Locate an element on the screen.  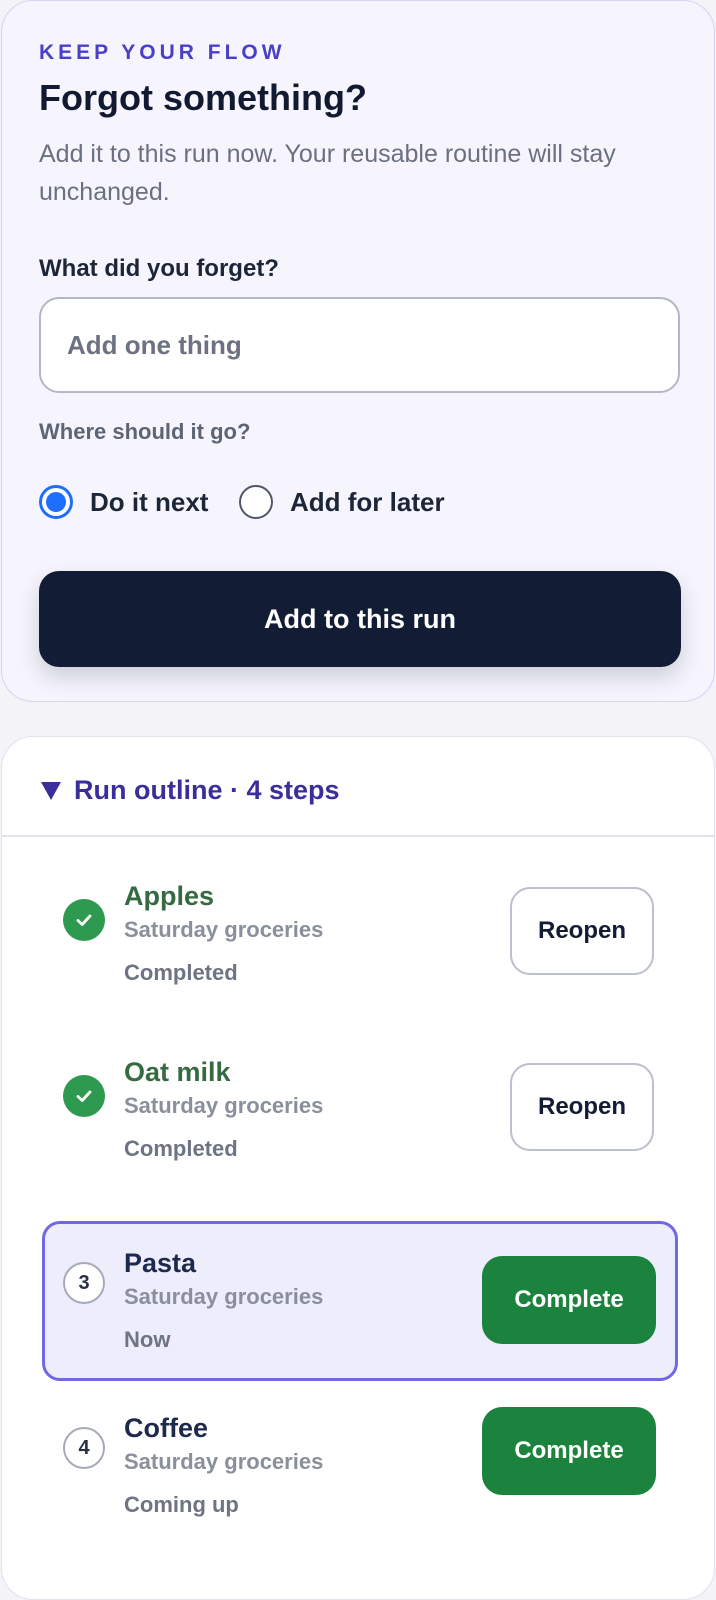
radio-add-for-later: Add for later is located at coordinates (342, 502).